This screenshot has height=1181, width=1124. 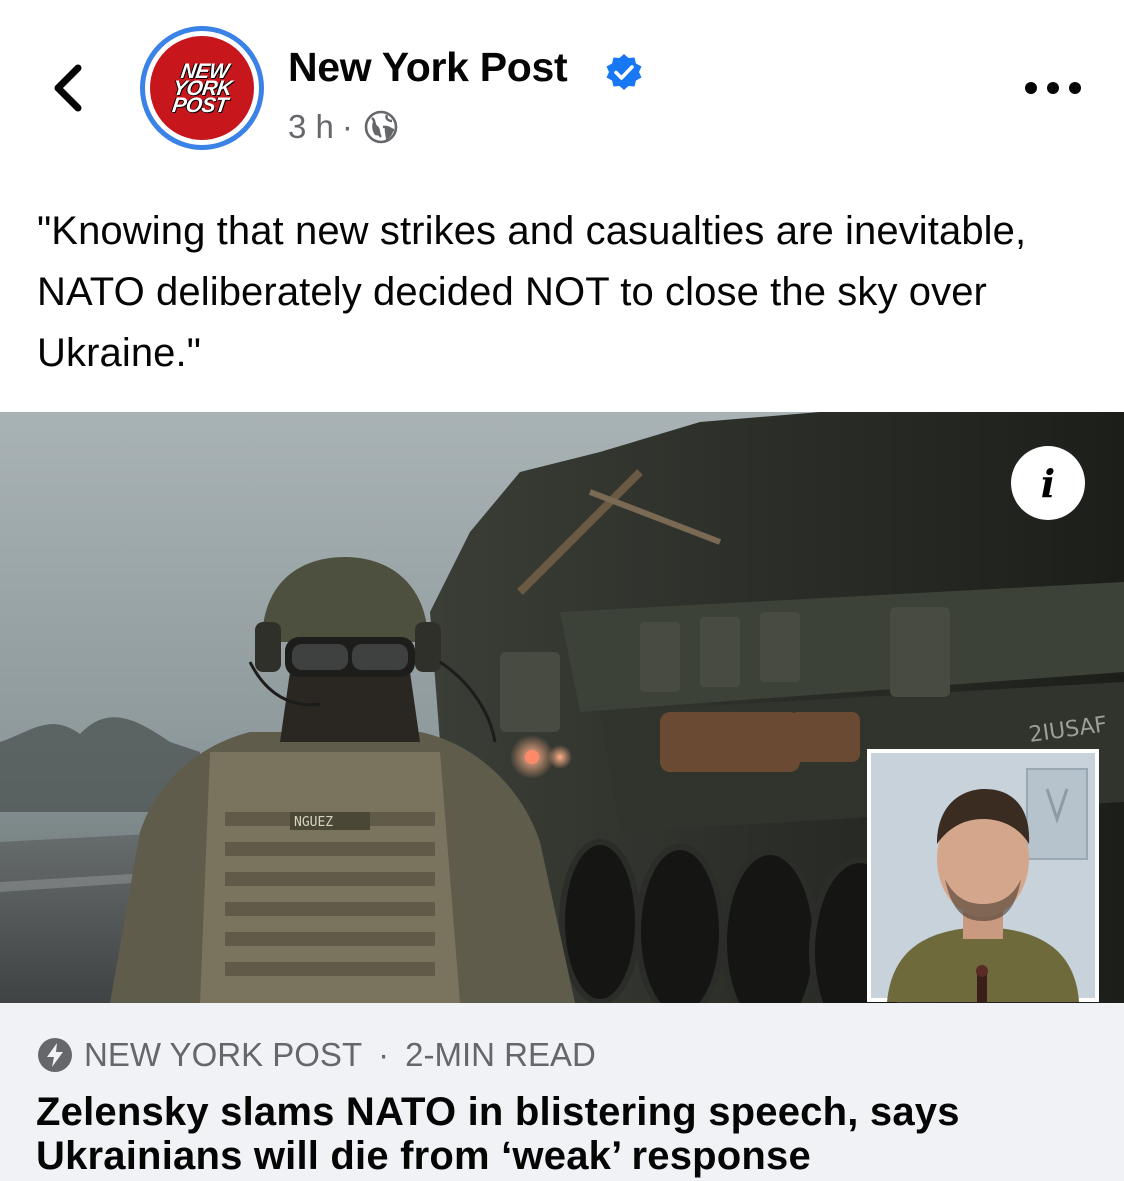 What do you see at coordinates (55, 1055) in the screenshot?
I see `lightning-bolt-icon` at bounding box center [55, 1055].